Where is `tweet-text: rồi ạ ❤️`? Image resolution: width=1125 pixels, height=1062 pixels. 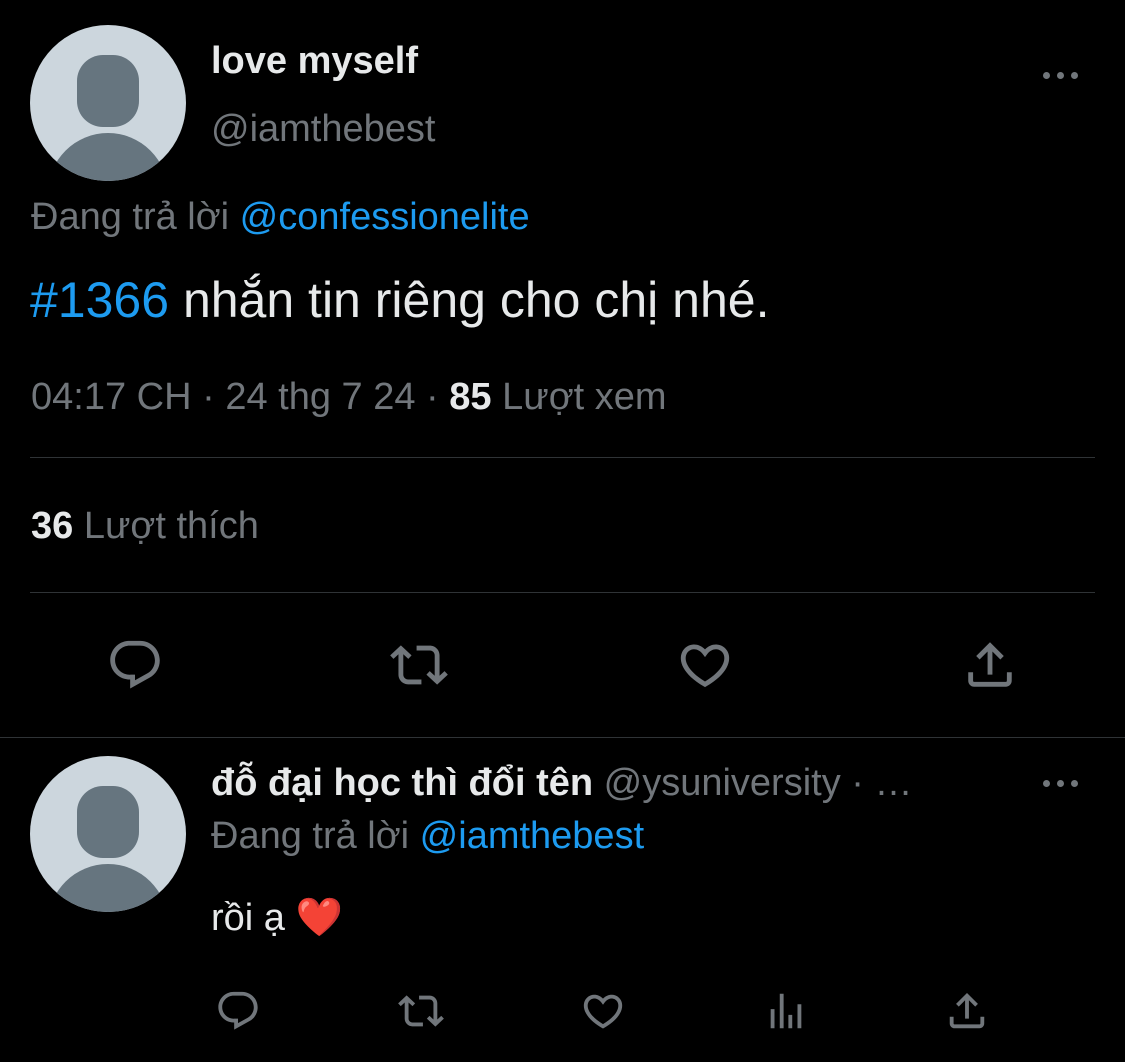
tweet-text: rồi ạ ❤️ is located at coordinates (277, 918).